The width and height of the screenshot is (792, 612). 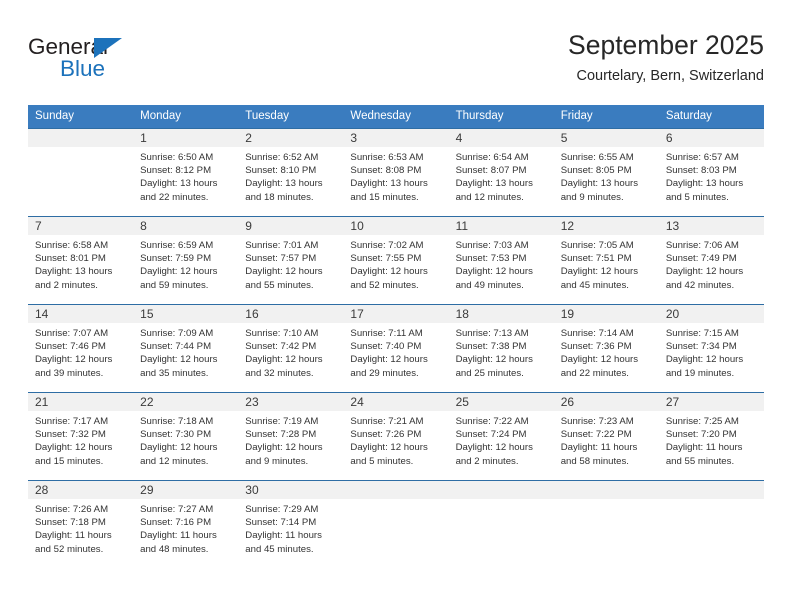 What do you see at coordinates (501, 402) in the screenshot?
I see `day-number: 25` at bounding box center [501, 402].